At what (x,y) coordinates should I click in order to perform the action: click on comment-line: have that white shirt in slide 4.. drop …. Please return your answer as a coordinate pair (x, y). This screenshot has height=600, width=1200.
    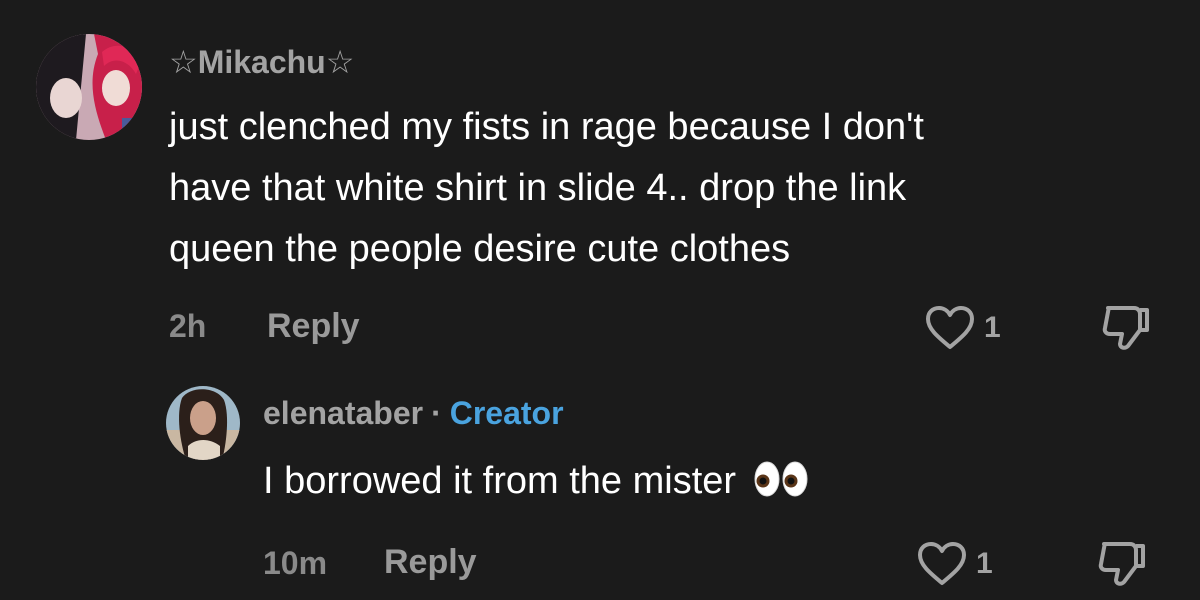
    Looking at the image, I should click on (538, 188).